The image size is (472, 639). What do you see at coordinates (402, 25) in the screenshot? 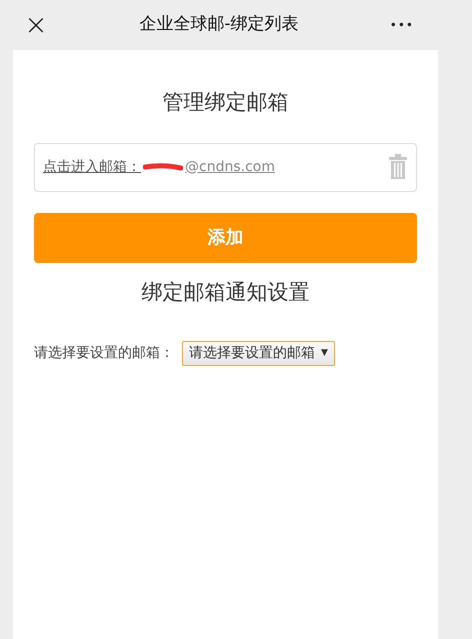
I see `more-button: •••` at bounding box center [402, 25].